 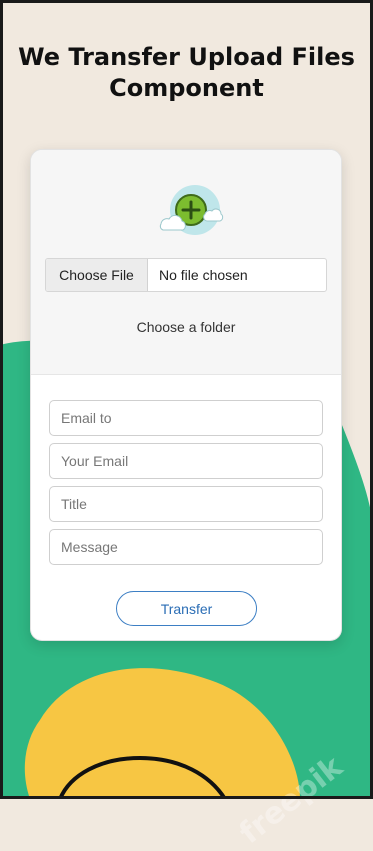 What do you see at coordinates (186, 547) in the screenshot?
I see `message-input` at bounding box center [186, 547].